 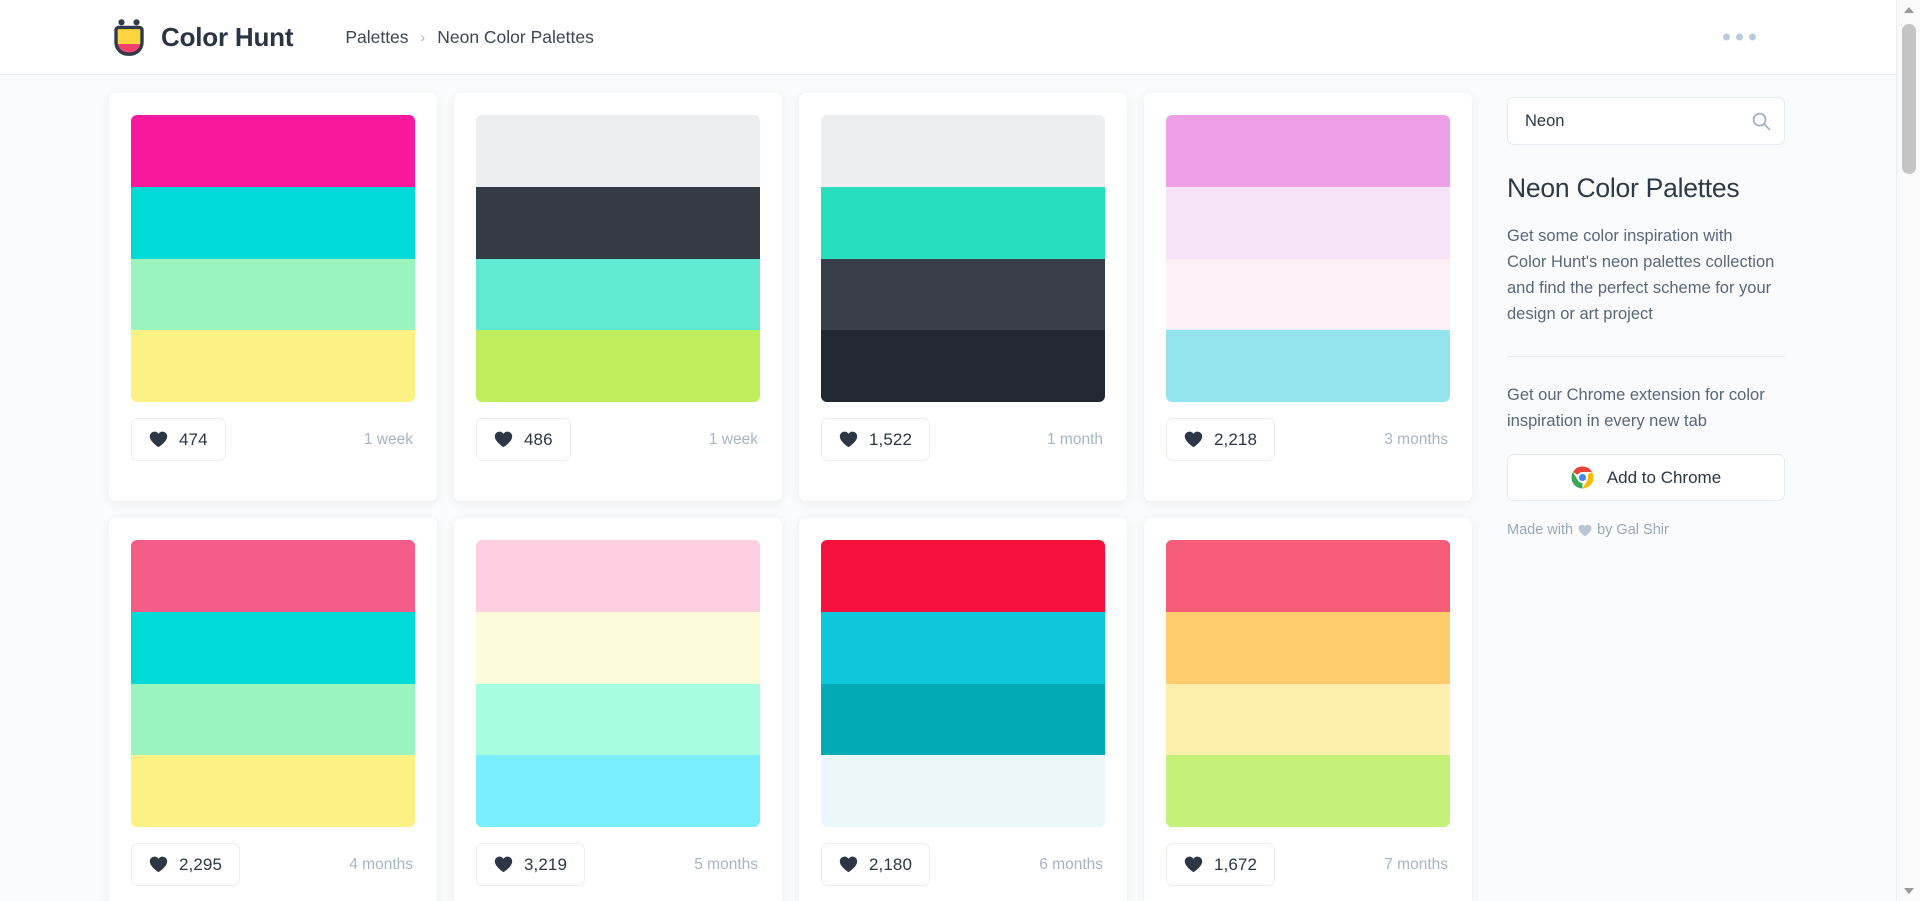 I want to click on breadcrumb-current-page: Neon Color Palettes, so click(x=515, y=36).